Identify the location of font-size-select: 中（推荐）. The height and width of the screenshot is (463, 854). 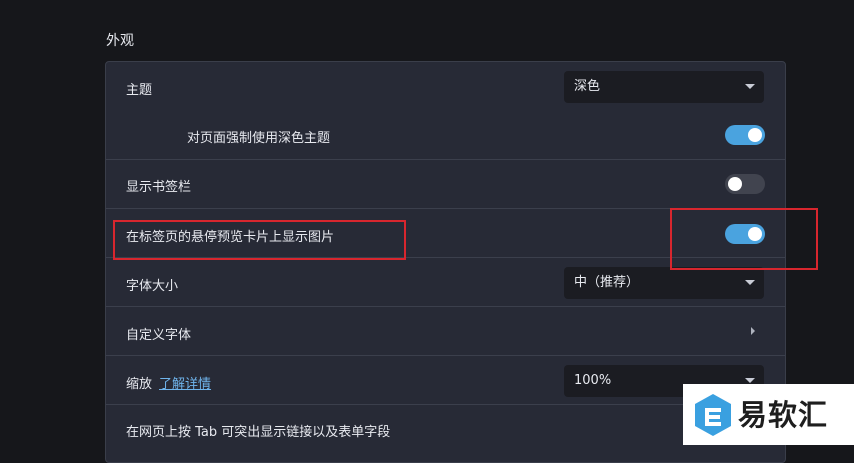
(664, 283).